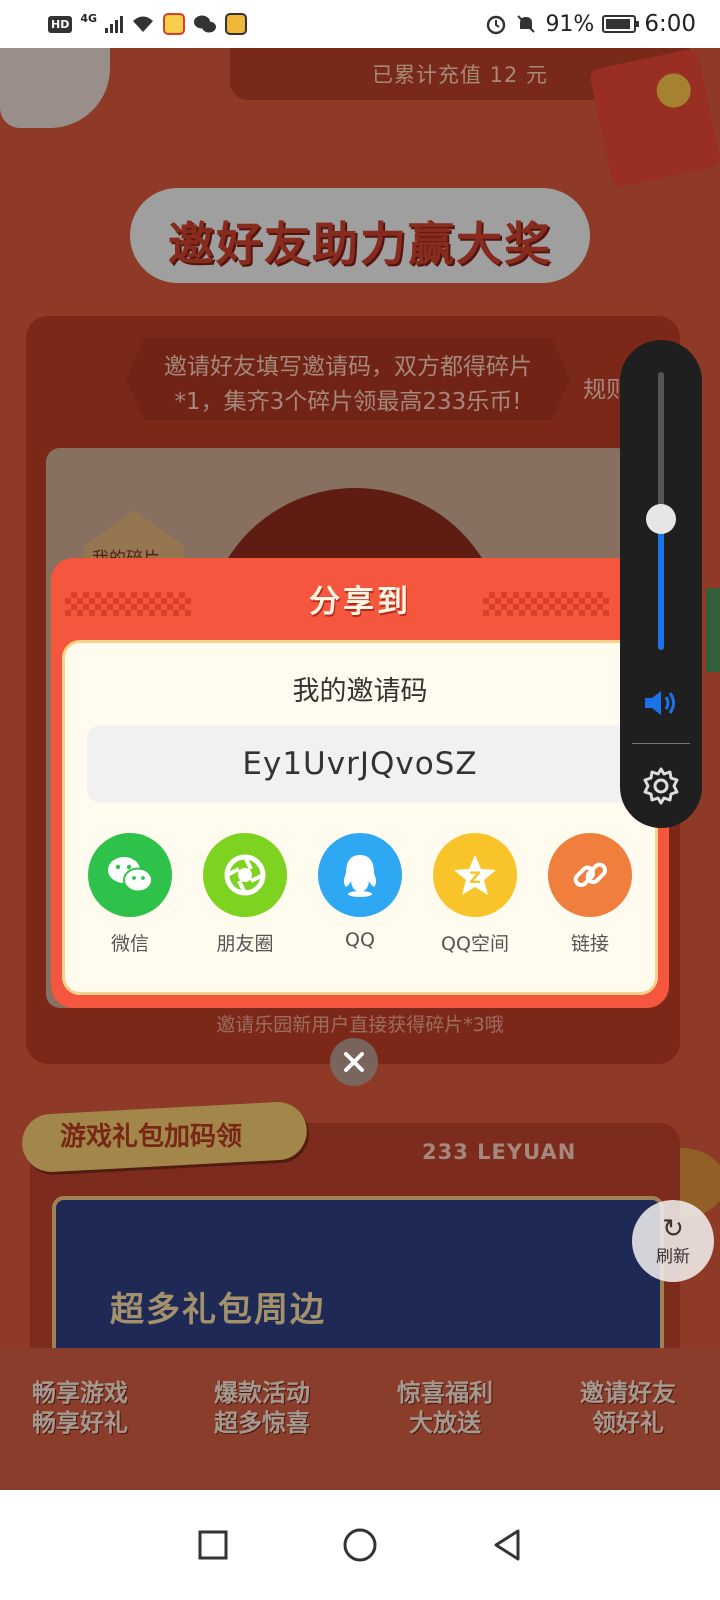  I want to click on share-wechat-button: 微信, so click(130, 894).